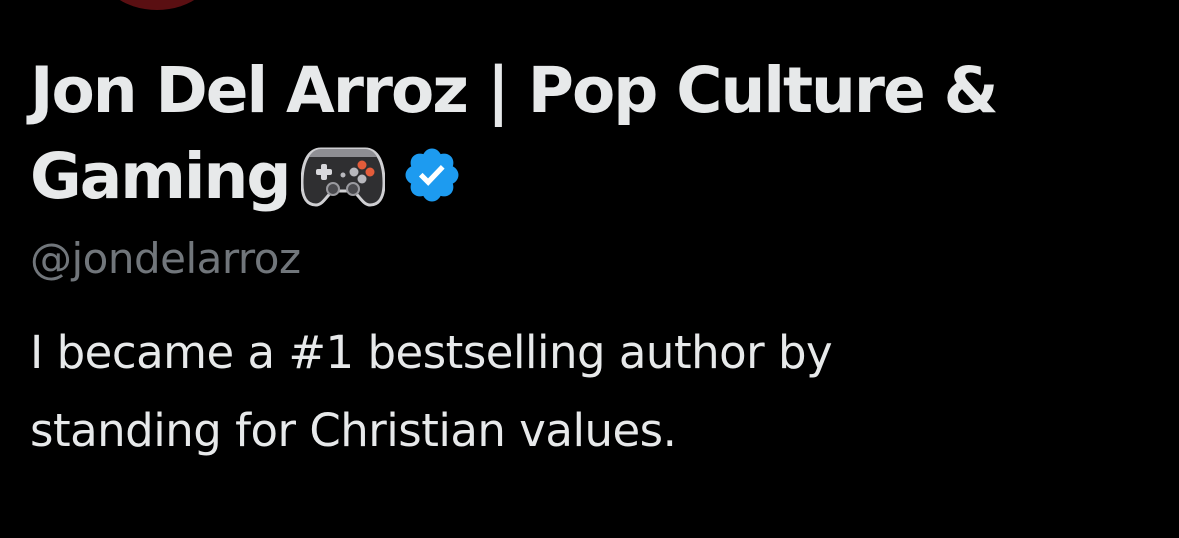  Describe the element at coordinates (157, 5) in the screenshot. I see `avatar` at that location.